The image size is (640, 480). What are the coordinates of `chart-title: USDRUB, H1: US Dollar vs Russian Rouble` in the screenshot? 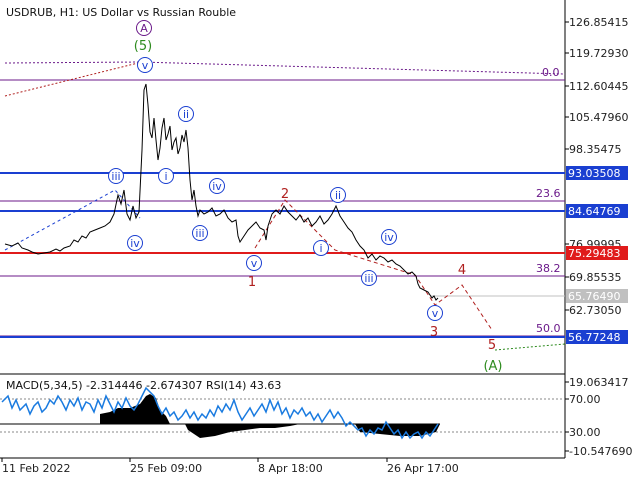 It's located at (121, 12).